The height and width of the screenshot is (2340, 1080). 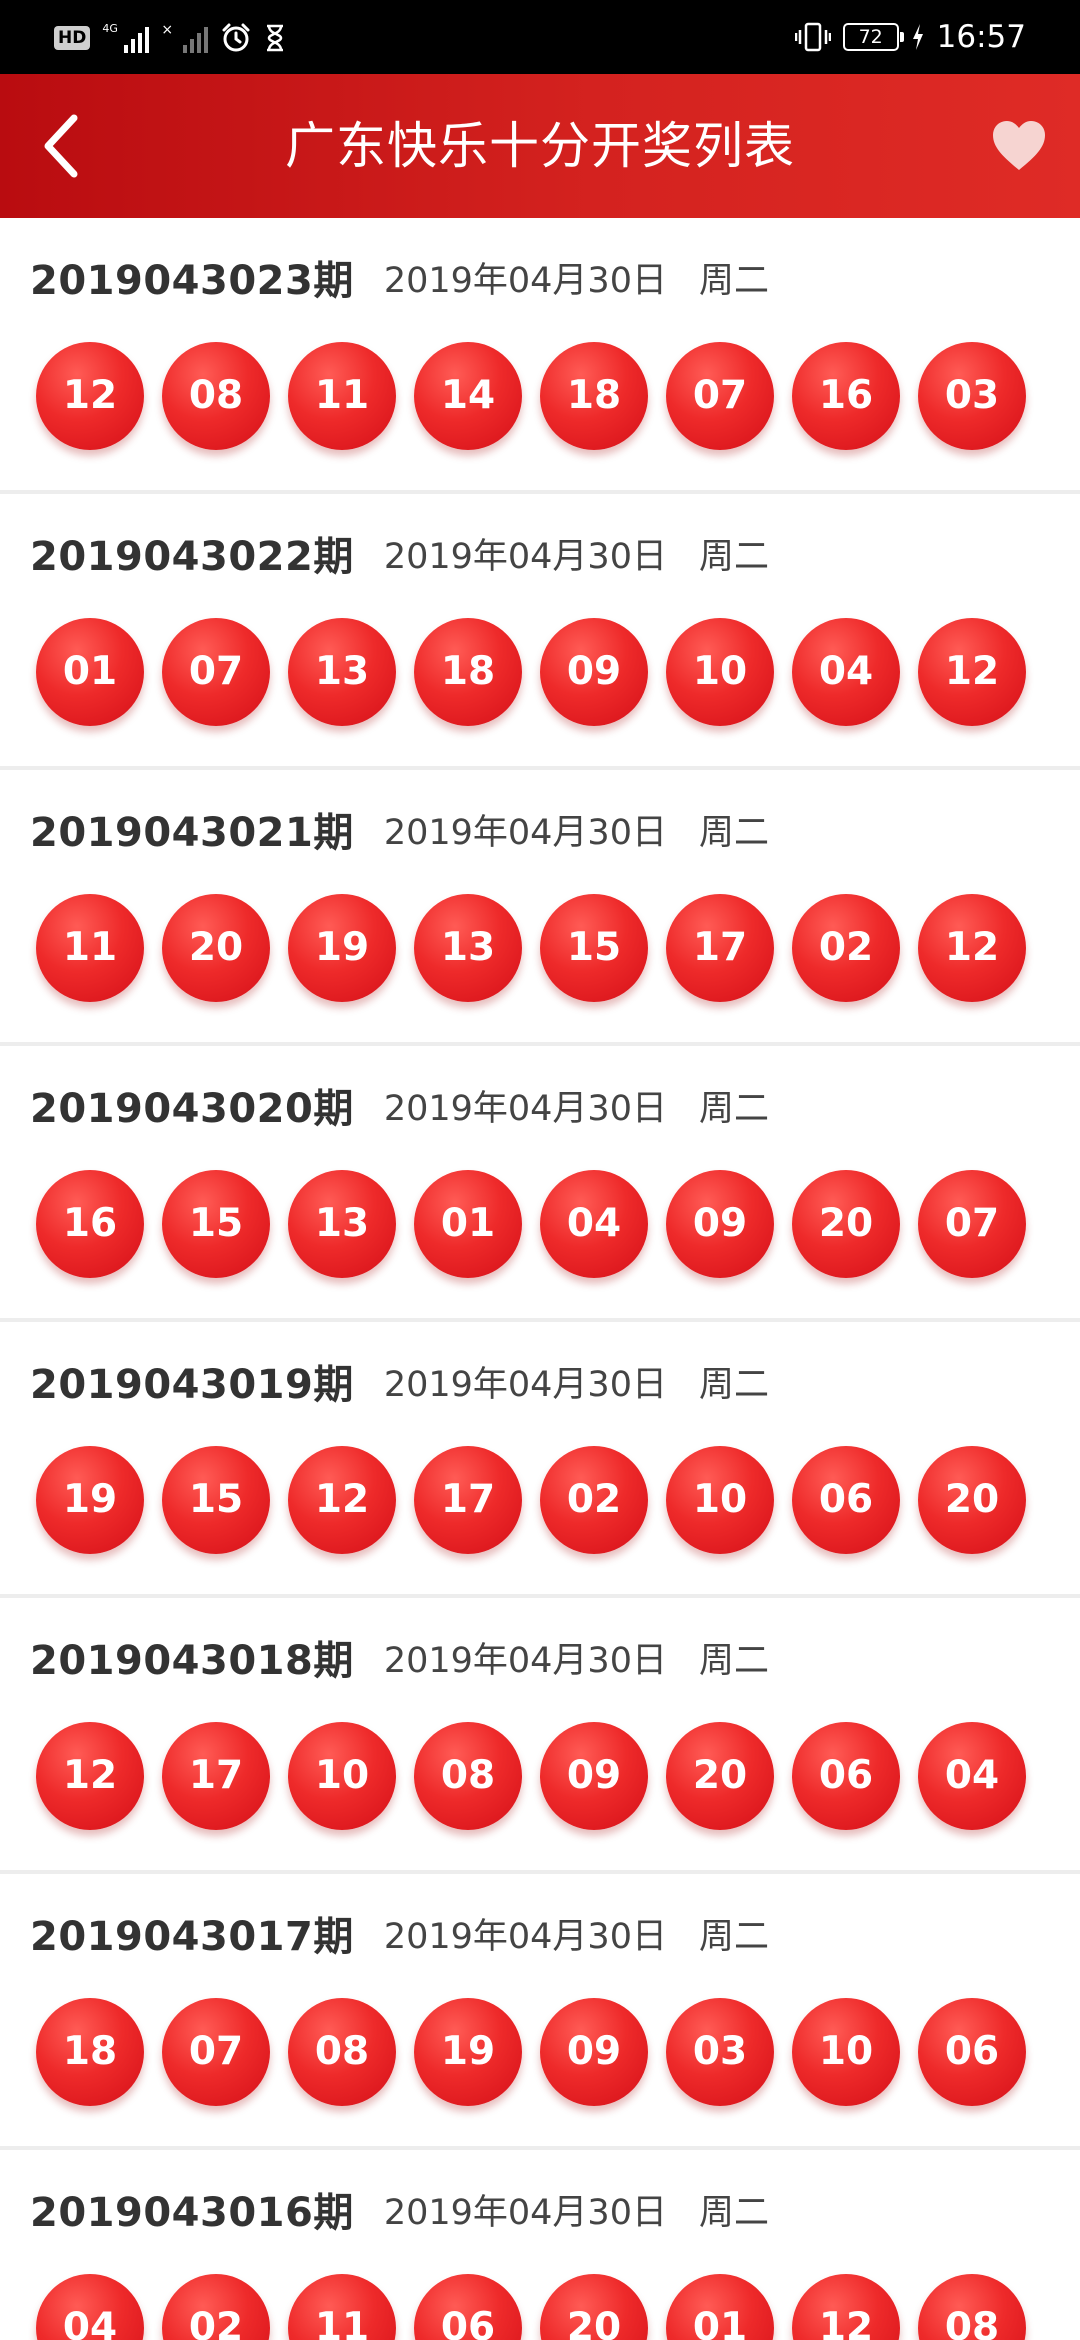 What do you see at coordinates (399, 277) in the screenshot?
I see `draw-header: 2019043023期 2019年04月30日 周二` at bounding box center [399, 277].